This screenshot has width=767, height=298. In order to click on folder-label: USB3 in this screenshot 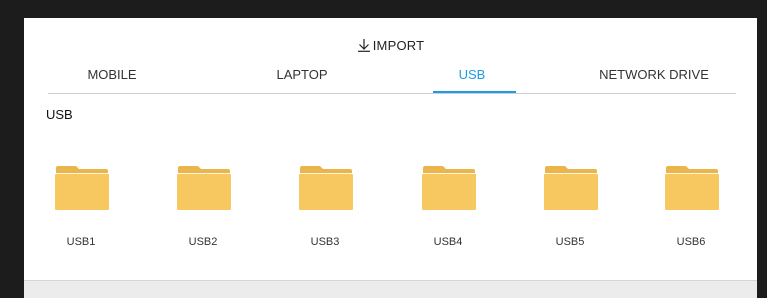, I will do `click(325, 242)`.